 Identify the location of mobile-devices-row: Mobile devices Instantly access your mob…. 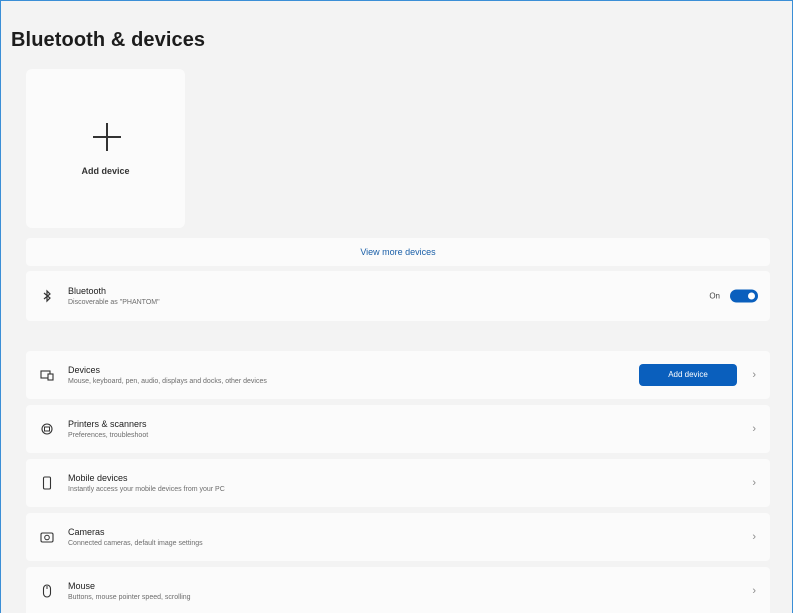
(398, 483).